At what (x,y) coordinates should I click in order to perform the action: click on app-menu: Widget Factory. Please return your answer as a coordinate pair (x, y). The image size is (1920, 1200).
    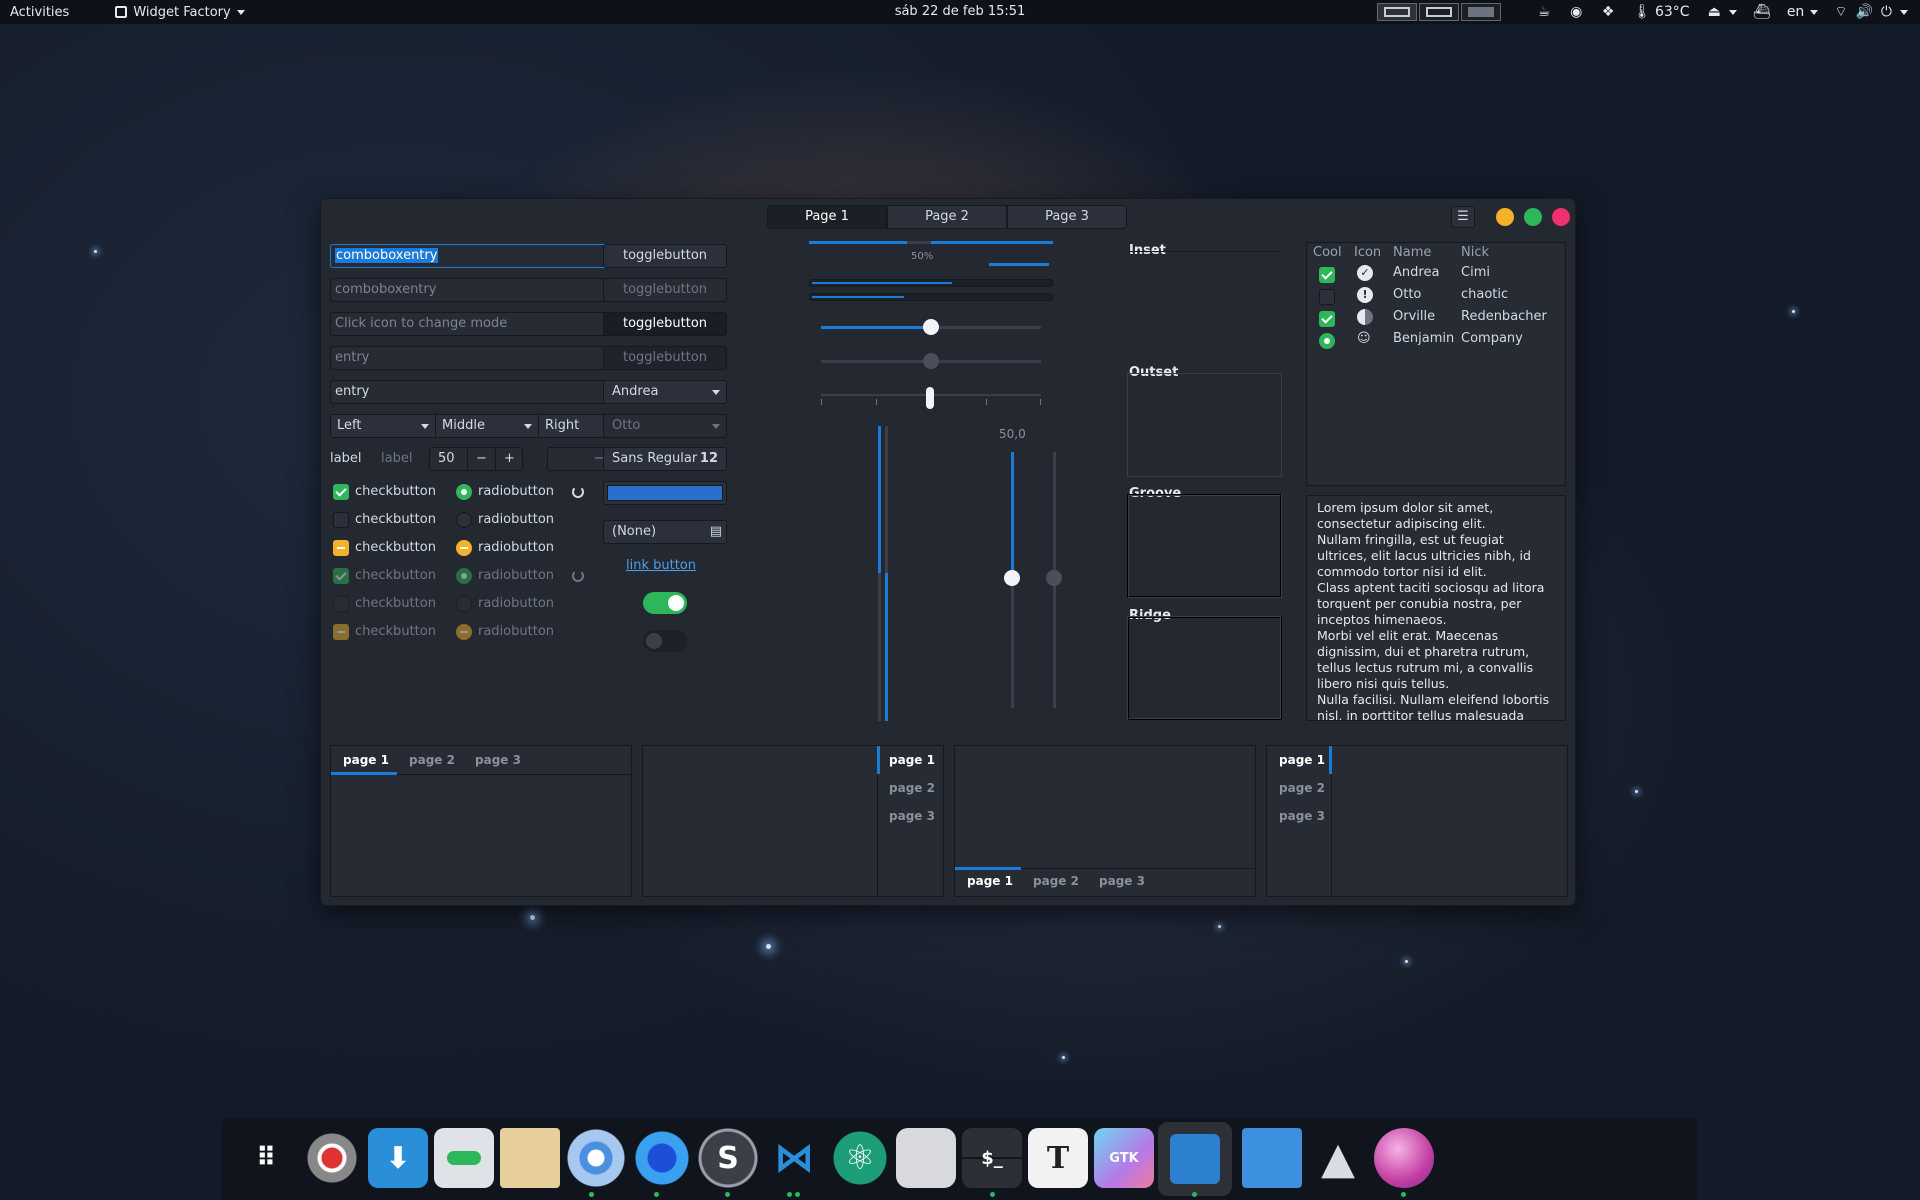
    Looking at the image, I should click on (179, 12).